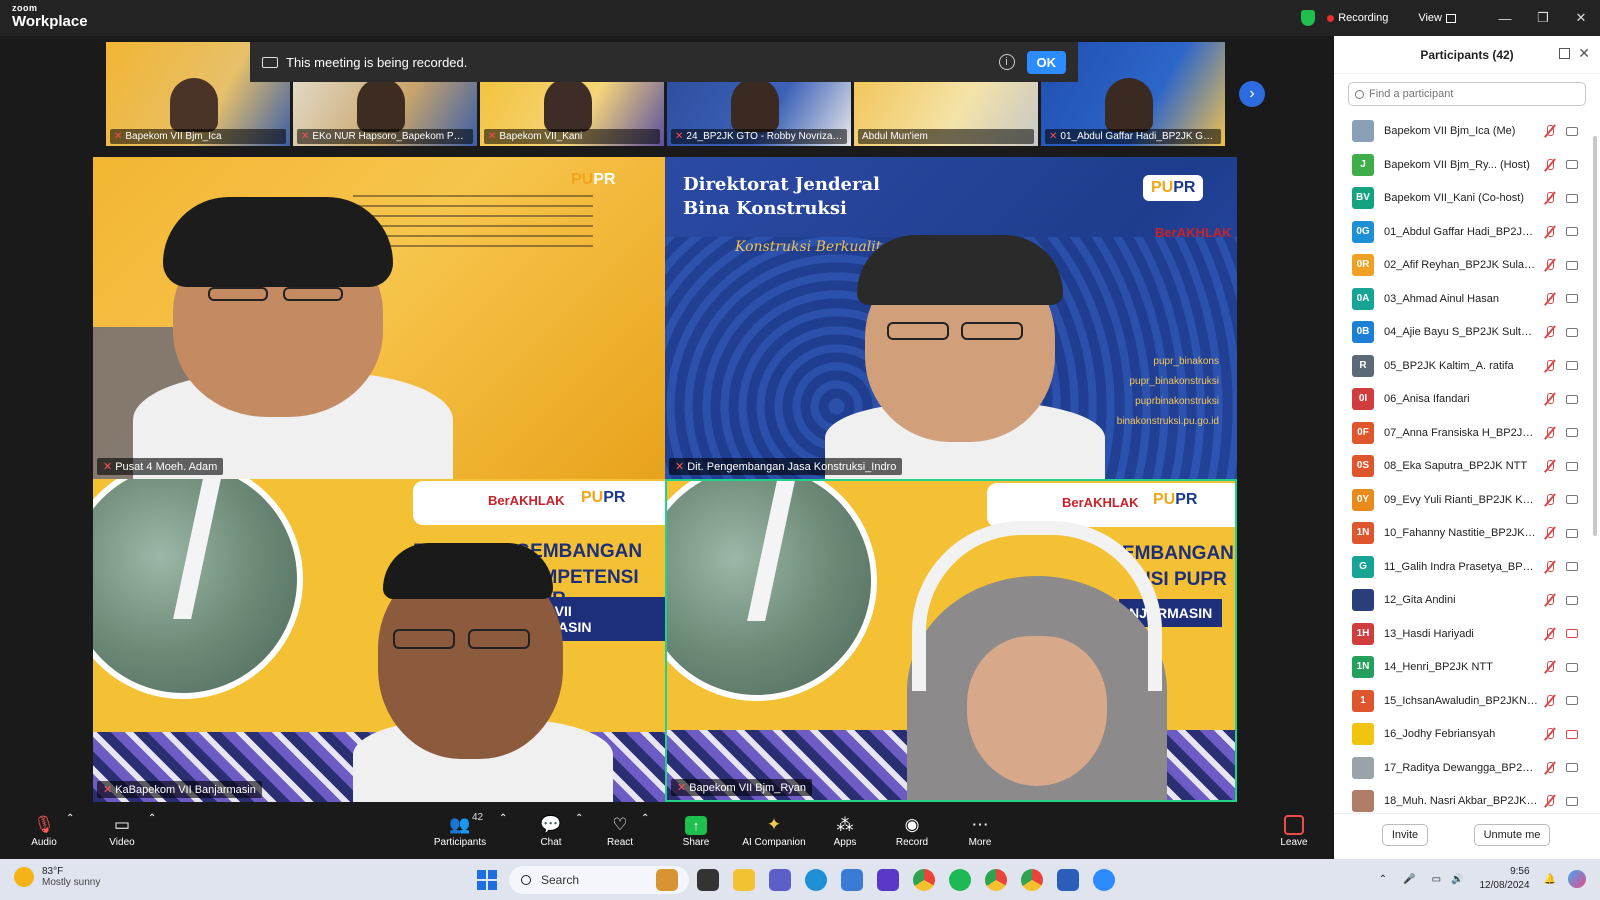 The width and height of the screenshot is (1600, 900). Describe the element at coordinates (1006, 62) in the screenshot. I see `info-icon: i` at that location.